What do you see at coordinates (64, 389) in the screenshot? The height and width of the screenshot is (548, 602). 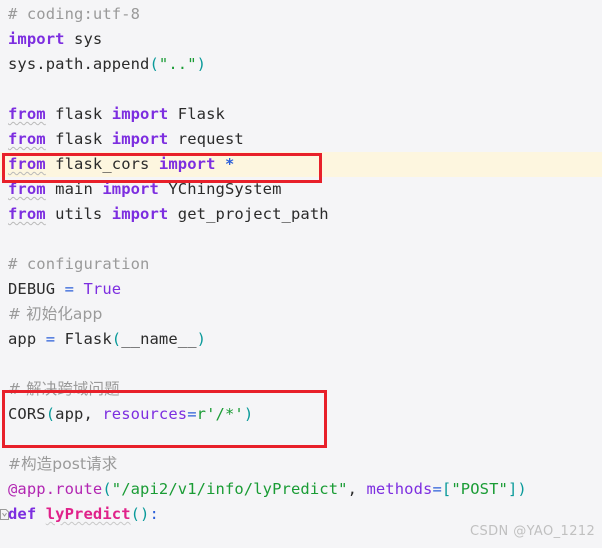 I see `code-token: # 解决跨域问题` at bounding box center [64, 389].